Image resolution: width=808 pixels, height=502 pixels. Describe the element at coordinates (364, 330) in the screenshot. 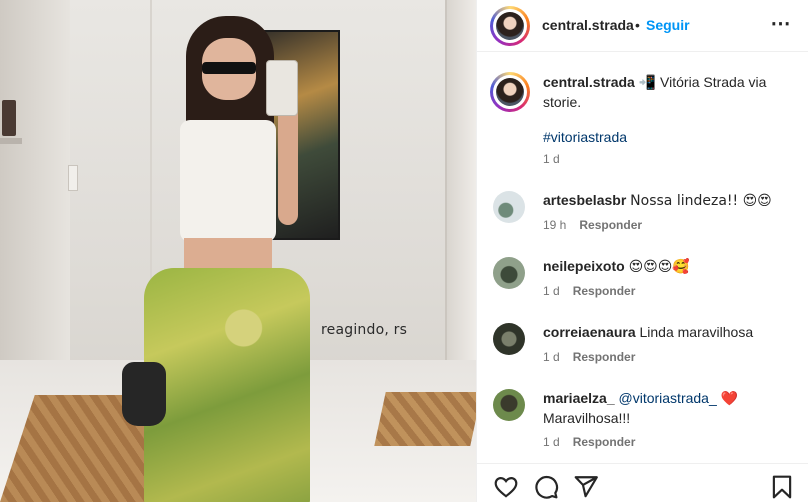

I see `photo-overlay-text: reagindo, rs` at that location.